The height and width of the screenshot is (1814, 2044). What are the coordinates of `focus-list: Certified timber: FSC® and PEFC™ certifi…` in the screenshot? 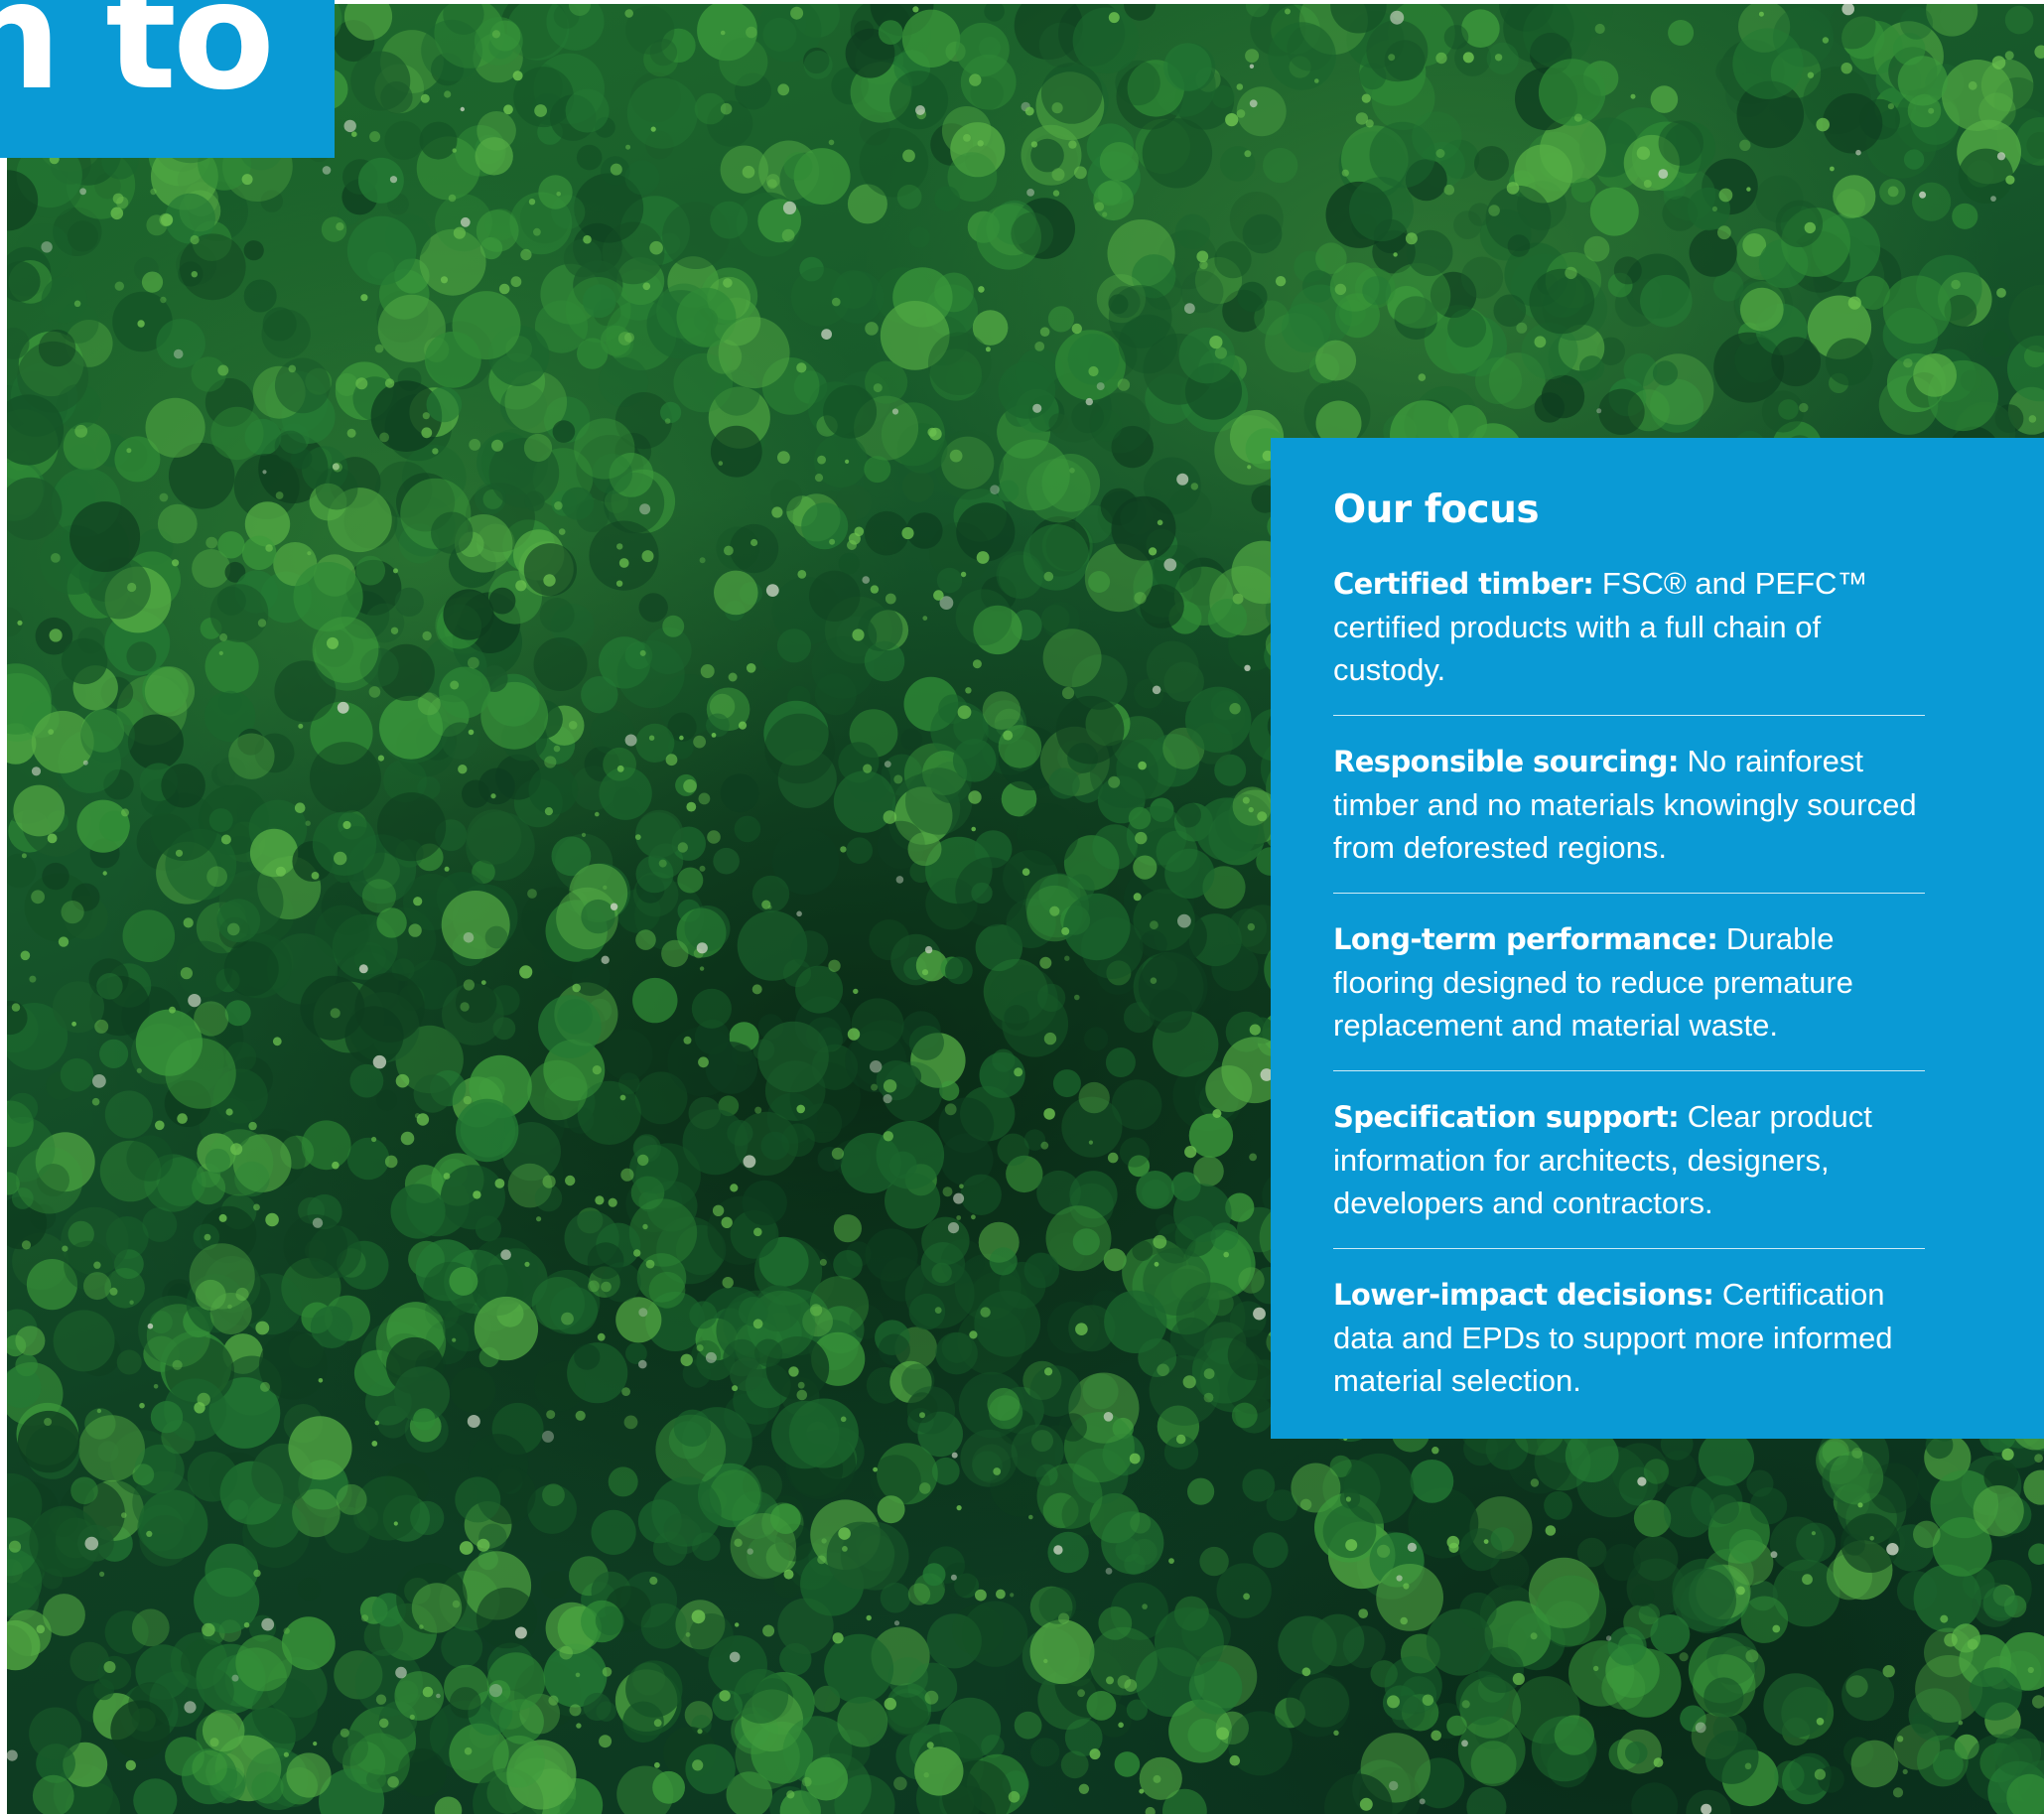 It's located at (1629, 994).